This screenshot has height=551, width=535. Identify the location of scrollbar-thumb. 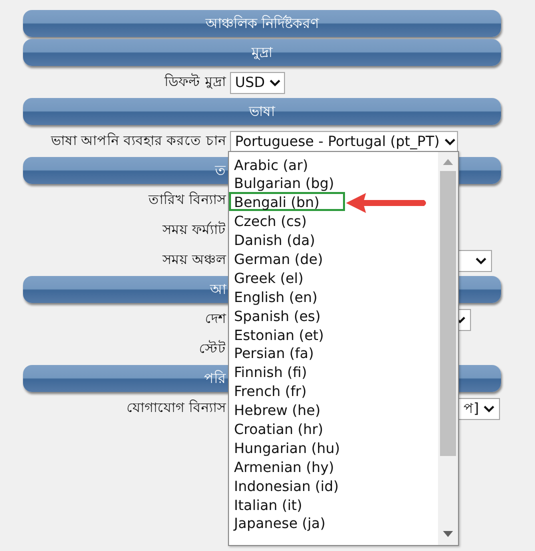
(448, 313).